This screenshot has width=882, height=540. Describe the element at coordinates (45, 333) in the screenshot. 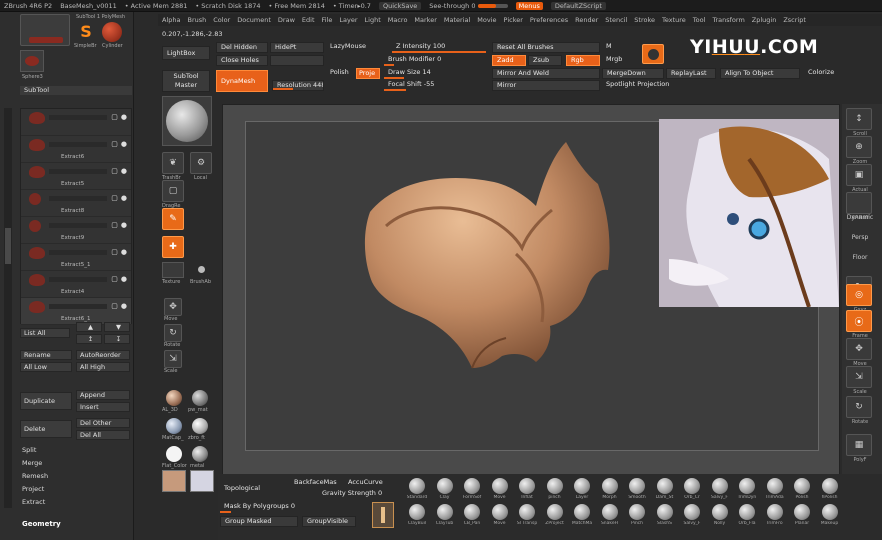

I see `list-all-button: List All` at that location.